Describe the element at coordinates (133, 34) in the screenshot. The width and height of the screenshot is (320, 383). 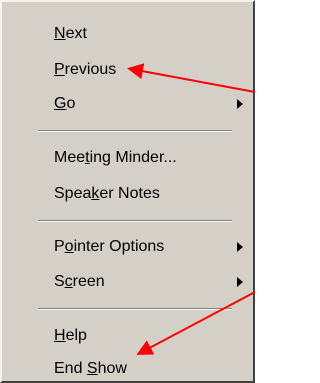
I see `menu-item-next: Next` at that location.